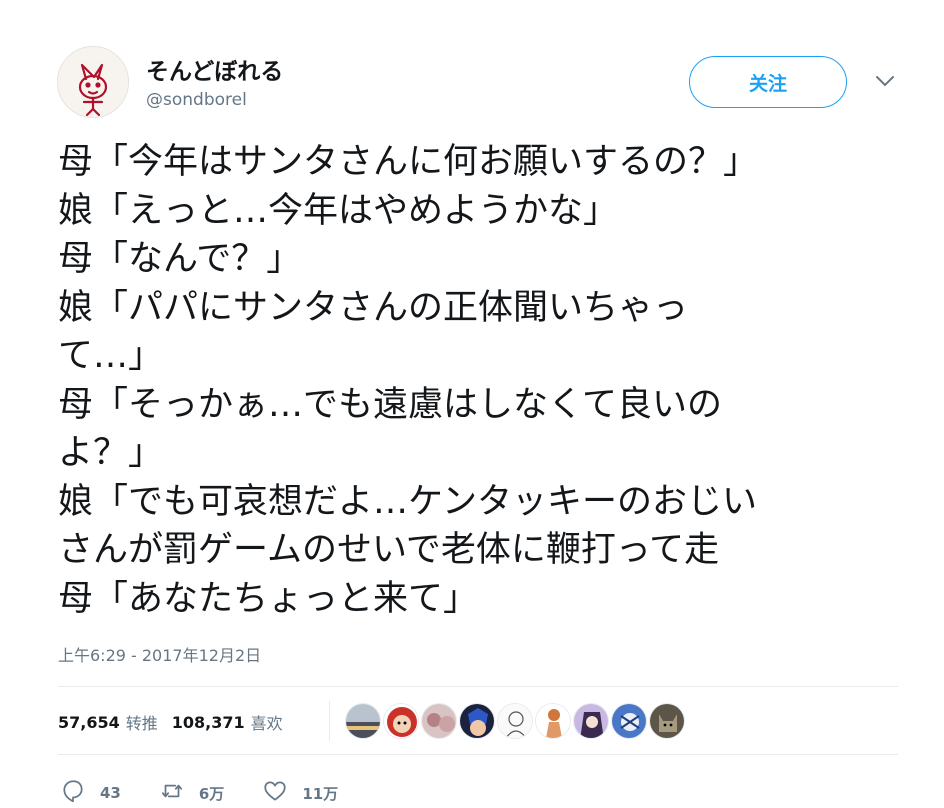 The image size is (944, 808). What do you see at coordinates (111, 356) in the screenshot?
I see `tweet-line: て…」` at bounding box center [111, 356].